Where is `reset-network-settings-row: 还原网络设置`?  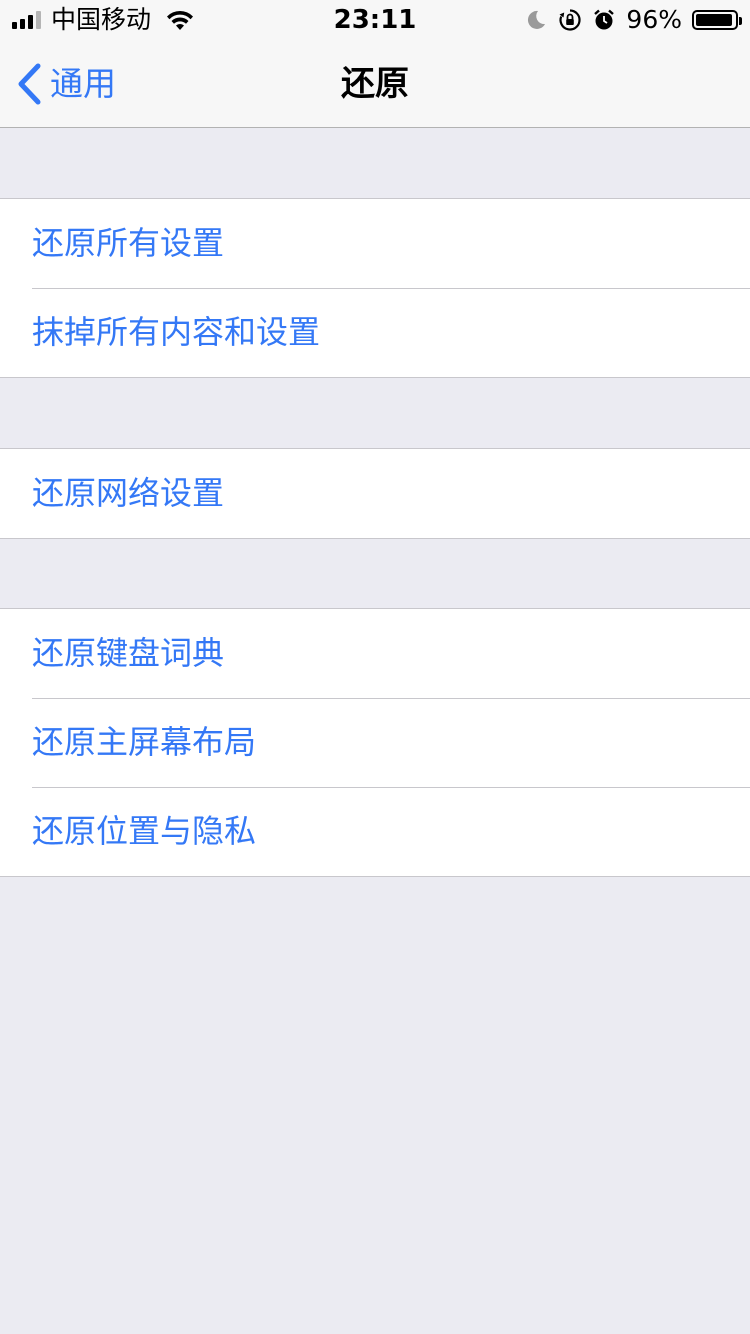
reset-network-settings-row: 还原网络设置 is located at coordinates (375, 493).